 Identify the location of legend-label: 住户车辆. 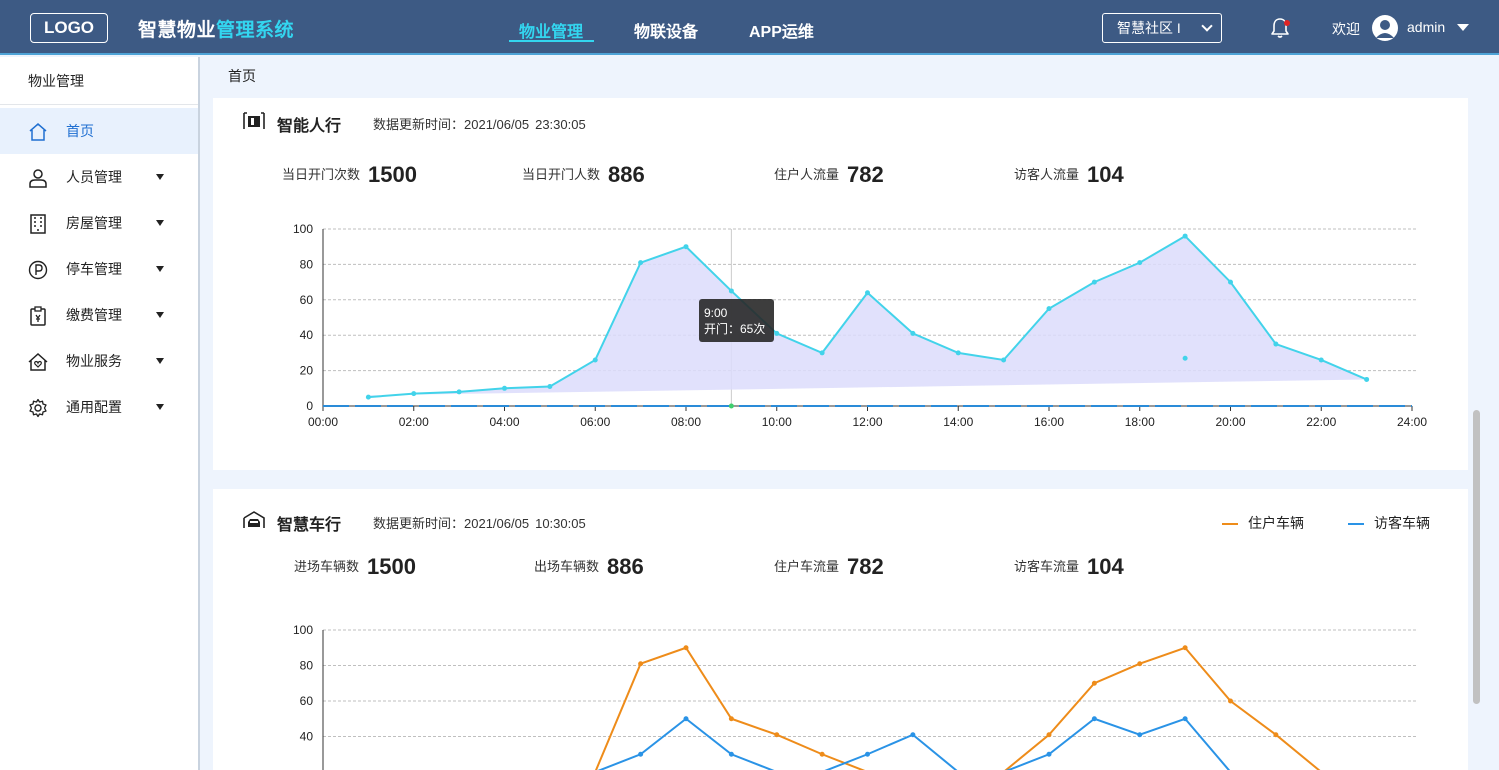
(1276, 523).